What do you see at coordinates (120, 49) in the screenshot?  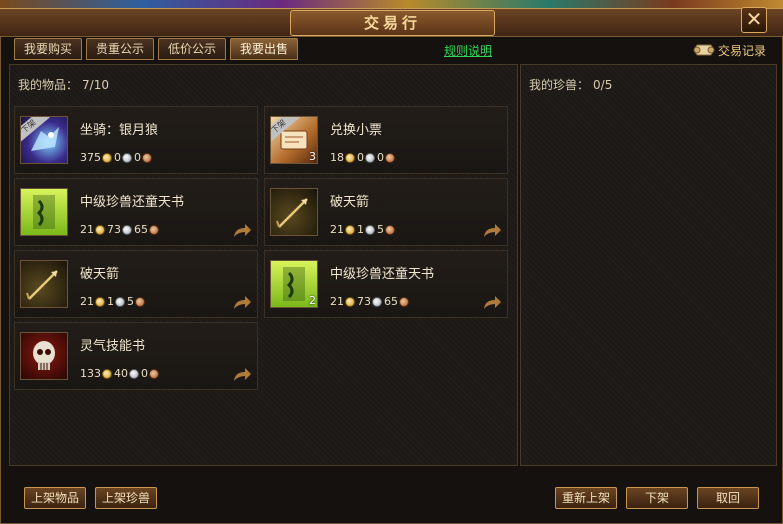 I see `tab-valuable-notice: 贵重公示` at bounding box center [120, 49].